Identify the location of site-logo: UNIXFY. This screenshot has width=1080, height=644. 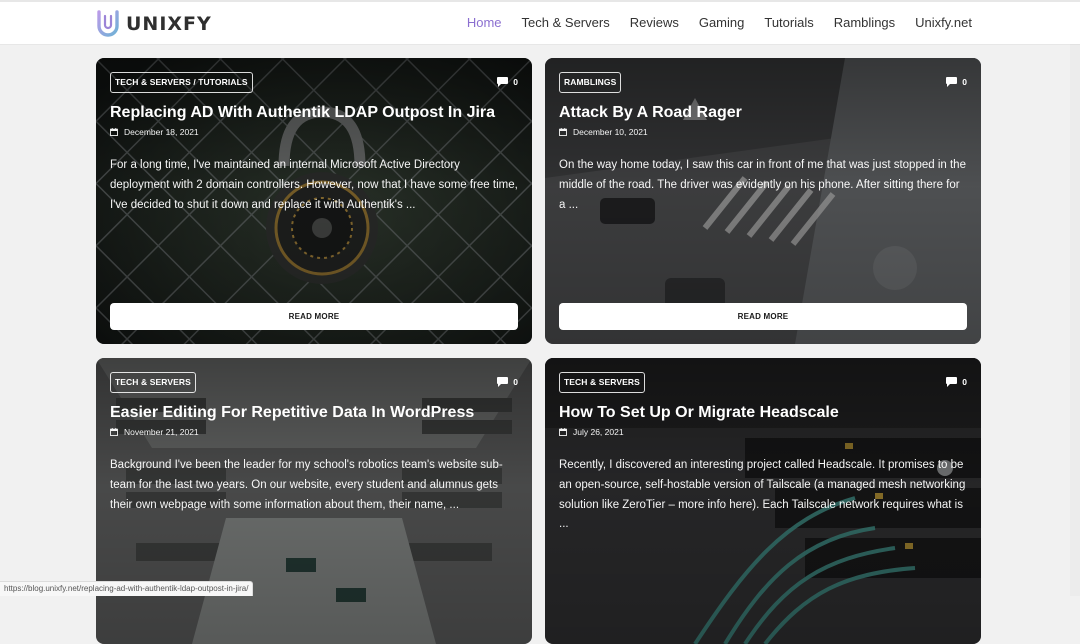
(154, 24).